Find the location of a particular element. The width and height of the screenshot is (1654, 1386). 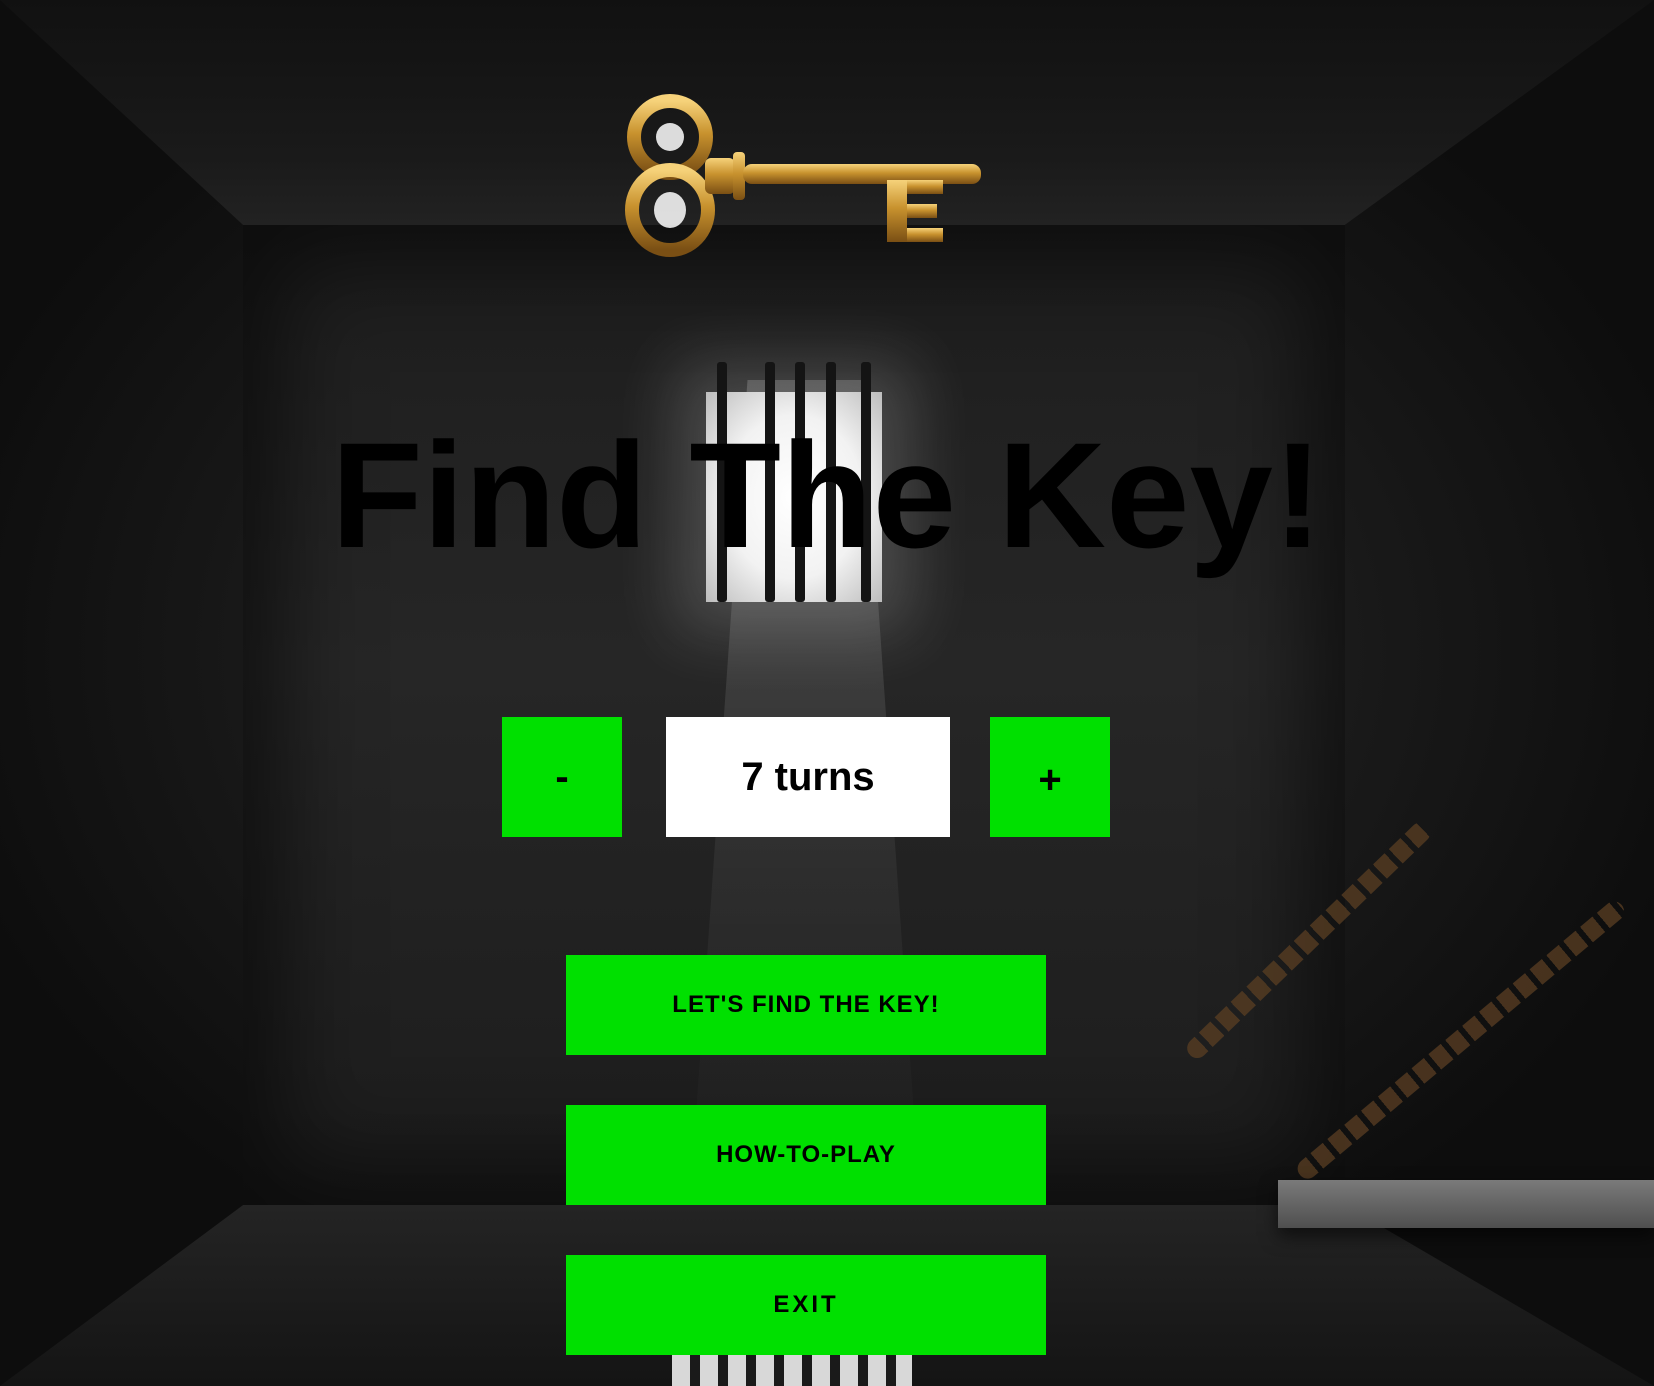

game-title: Find The Key! is located at coordinates (827, 495).